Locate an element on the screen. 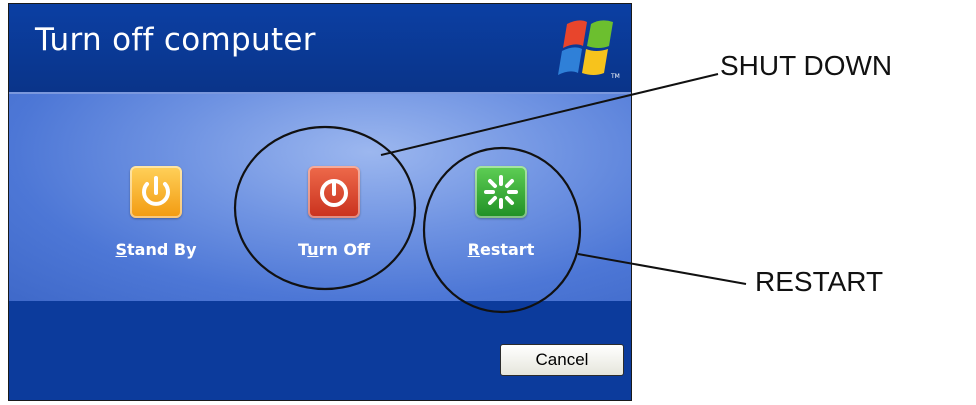  turn-off-label: Turn Off is located at coordinates (334, 249).